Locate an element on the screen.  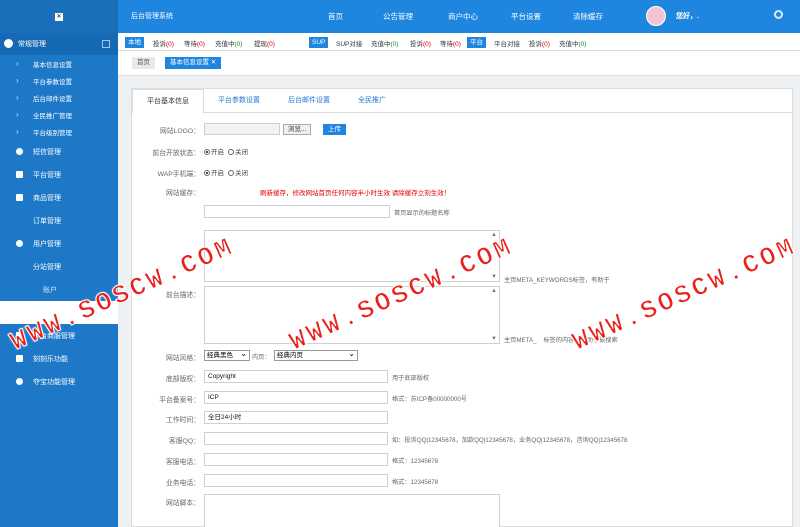
wap-on-radio: 开启 is located at coordinates (214, 172).